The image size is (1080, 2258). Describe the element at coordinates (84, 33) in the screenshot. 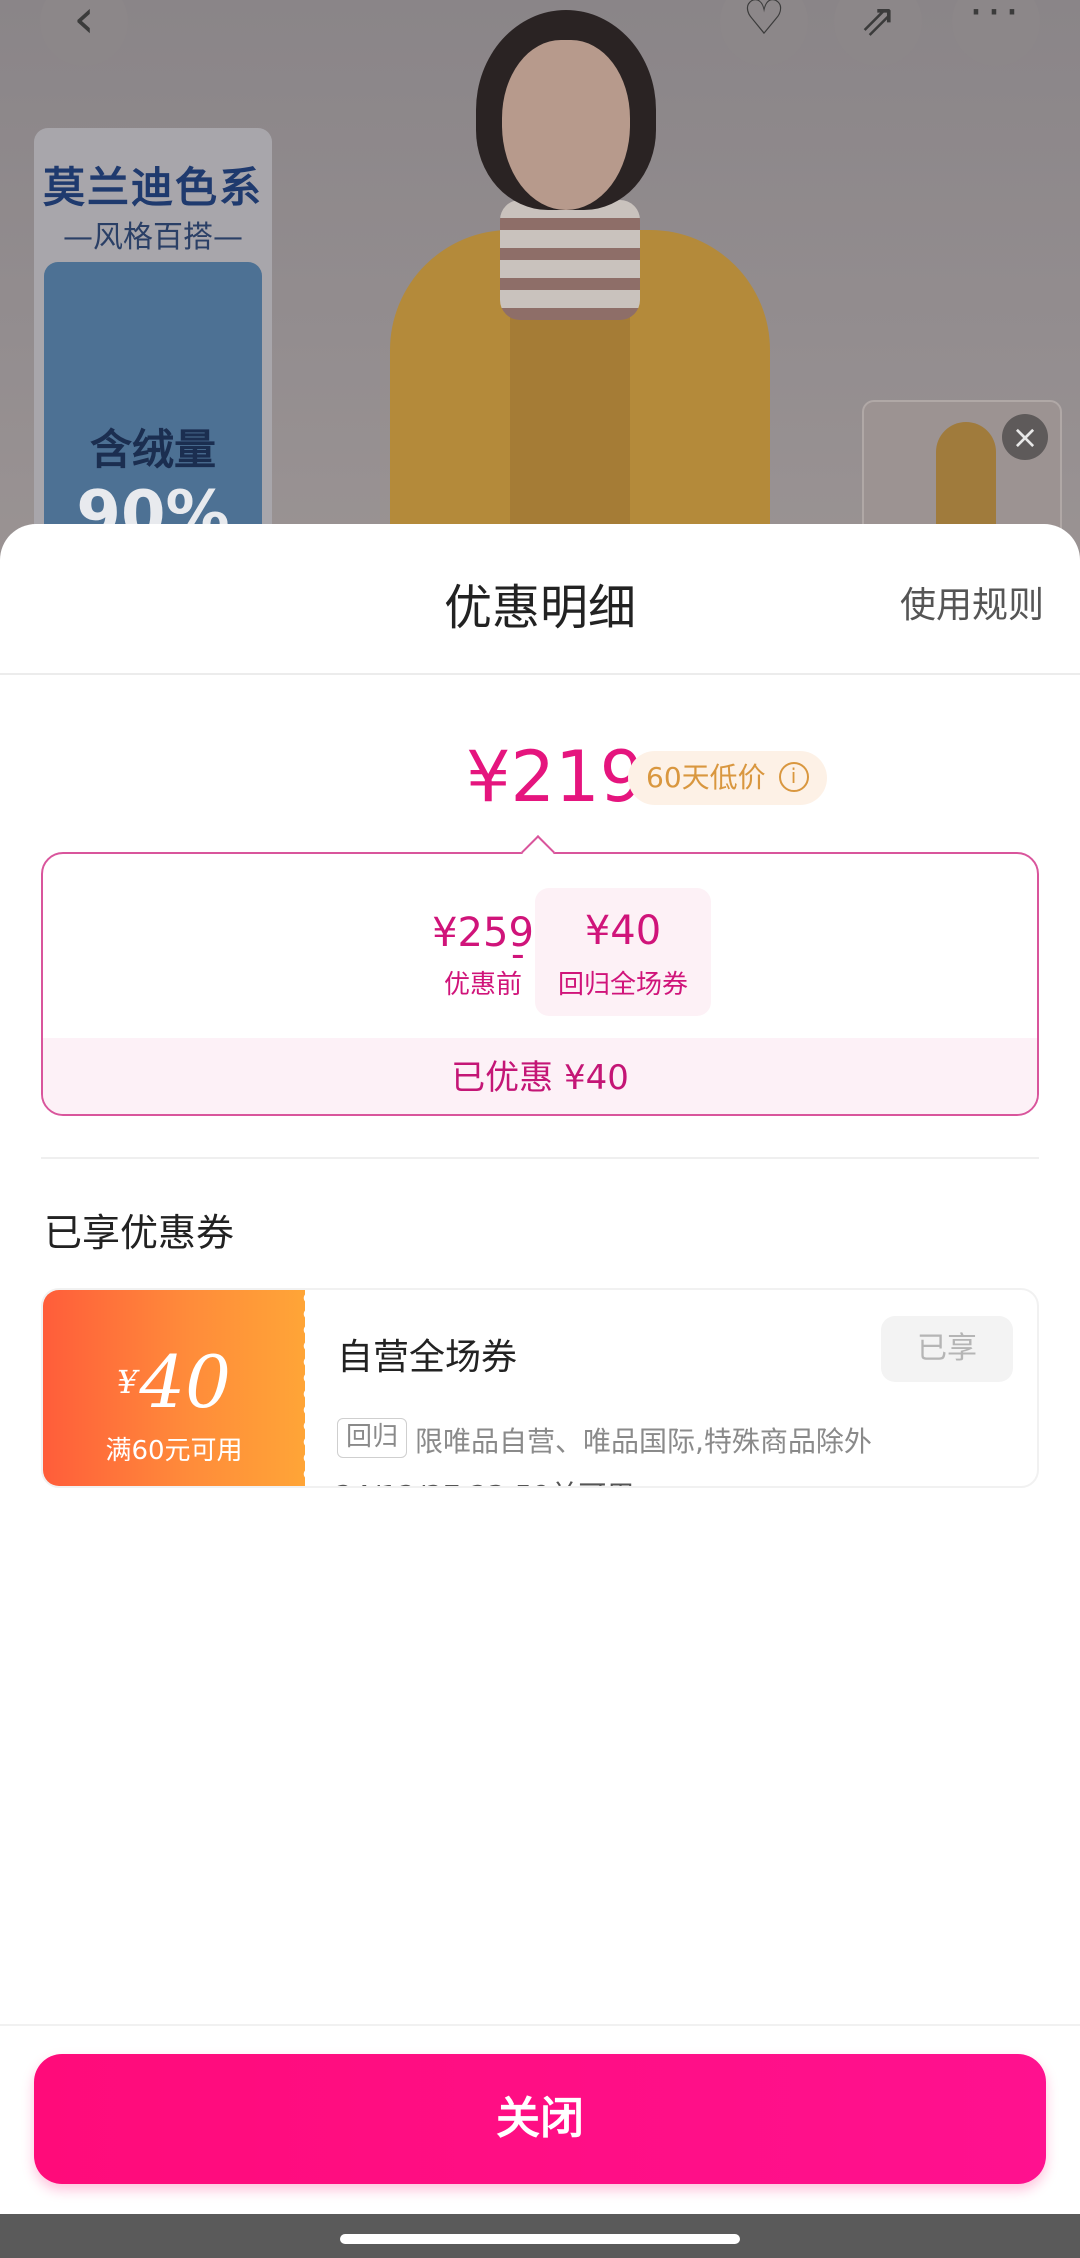

I see `back-icon: ‹` at that location.